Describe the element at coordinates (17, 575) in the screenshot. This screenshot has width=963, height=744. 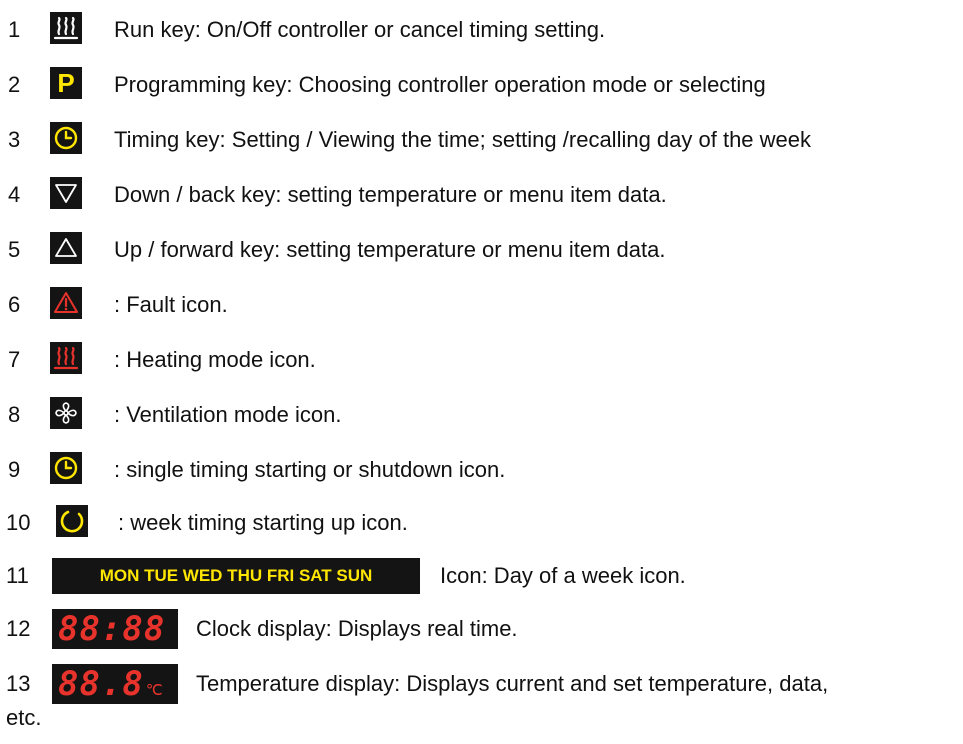
I see `item-number: 11` at that location.